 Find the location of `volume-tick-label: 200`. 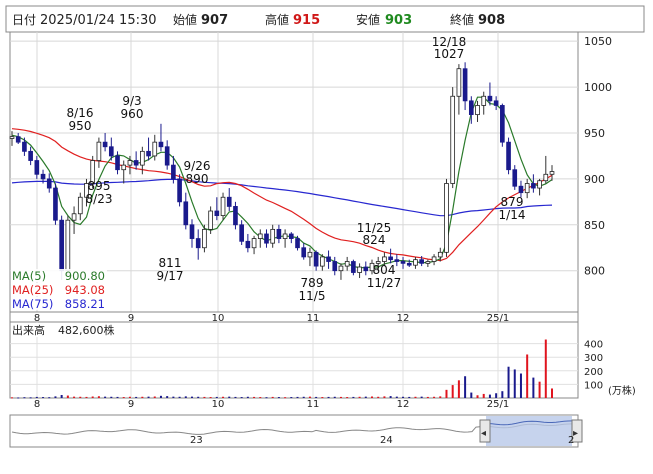

volume-tick-label: 200 is located at coordinates (593, 372).